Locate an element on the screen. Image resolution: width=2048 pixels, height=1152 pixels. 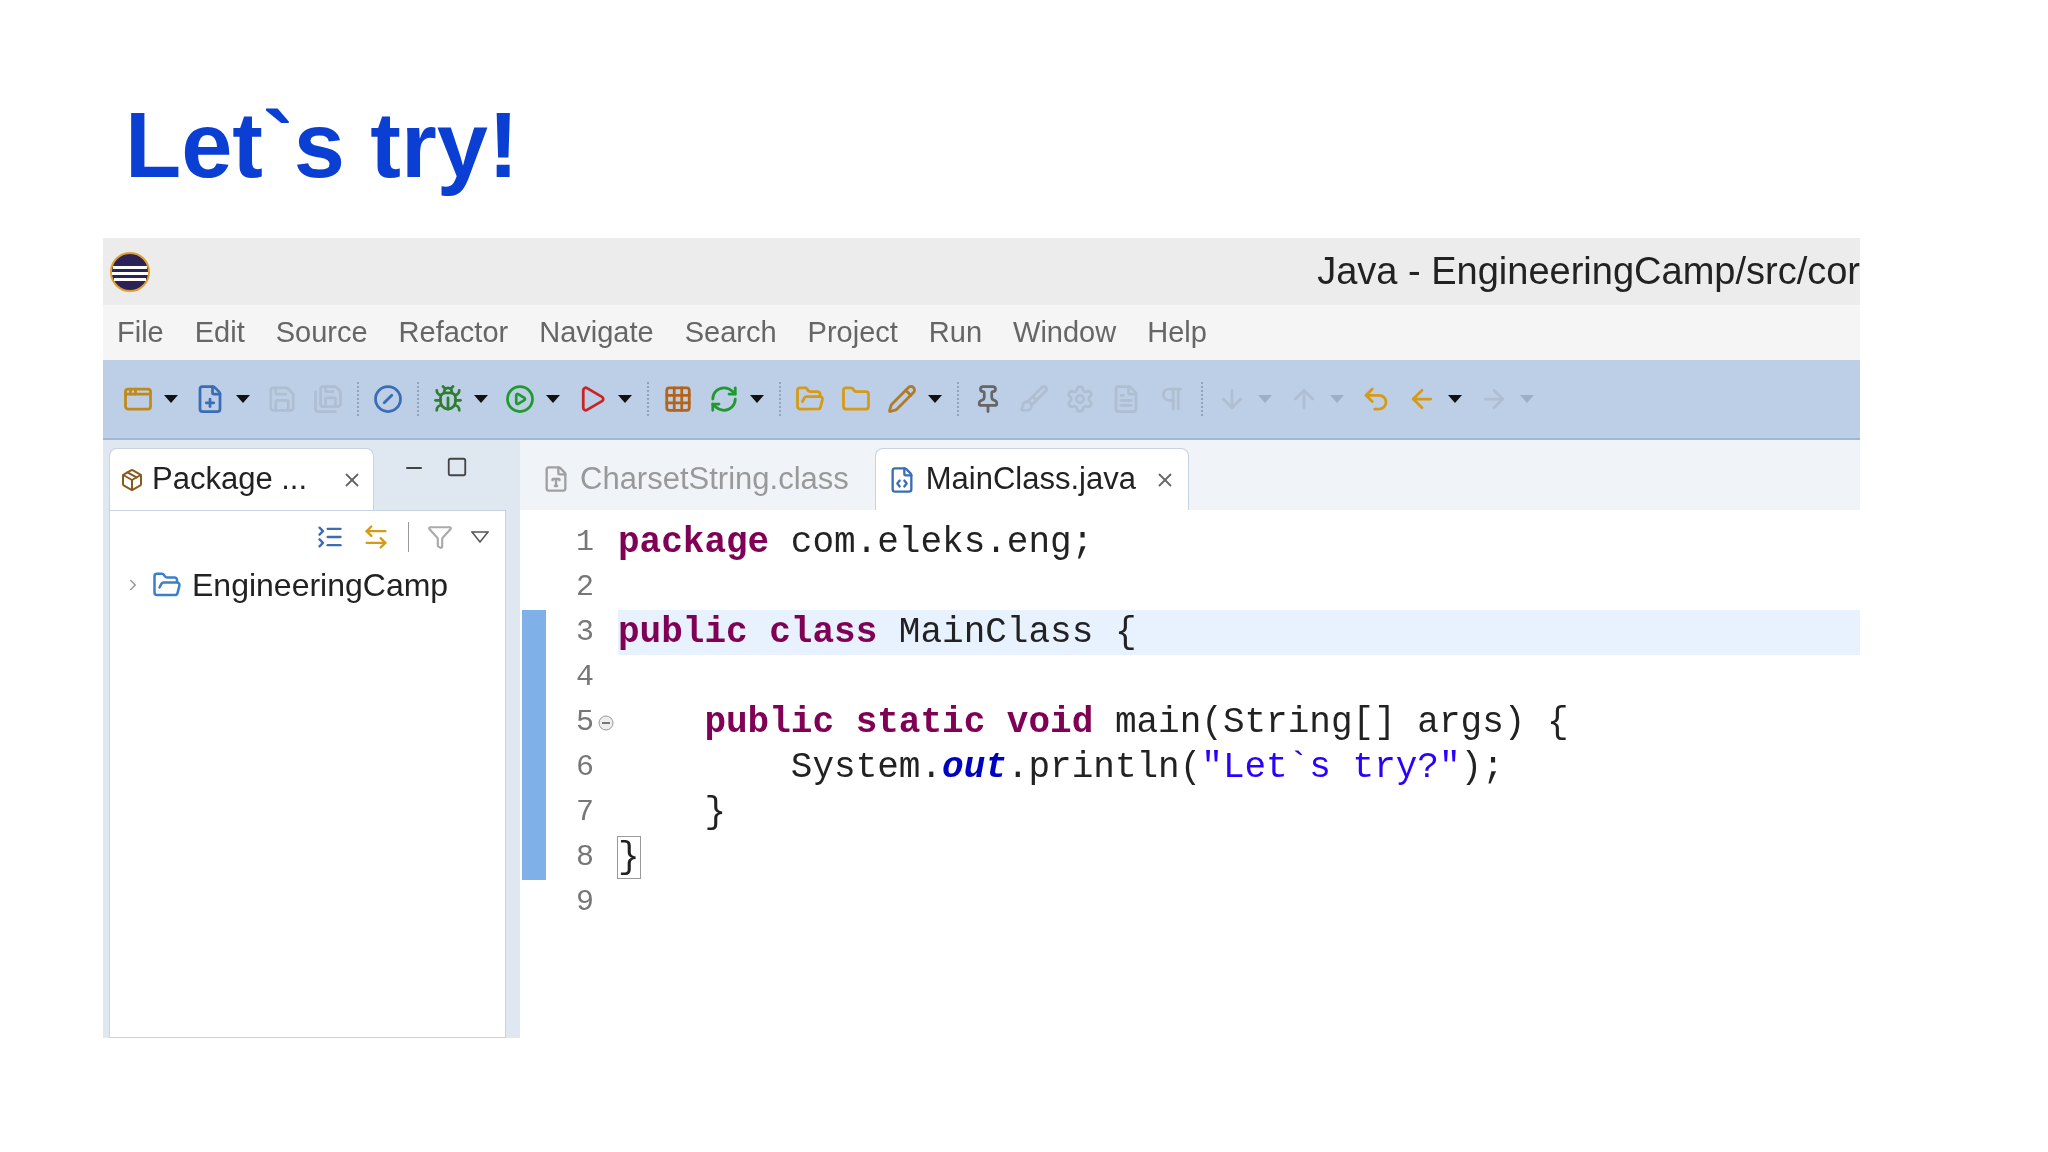
collapse-icon is located at coordinates (606, 722).